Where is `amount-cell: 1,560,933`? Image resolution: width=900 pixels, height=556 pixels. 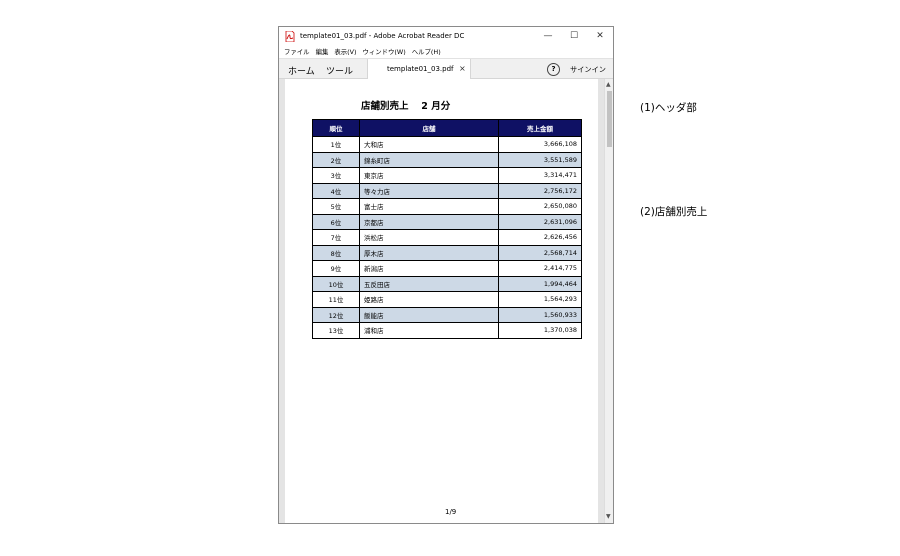
amount-cell: 1,560,933 is located at coordinates (540, 314).